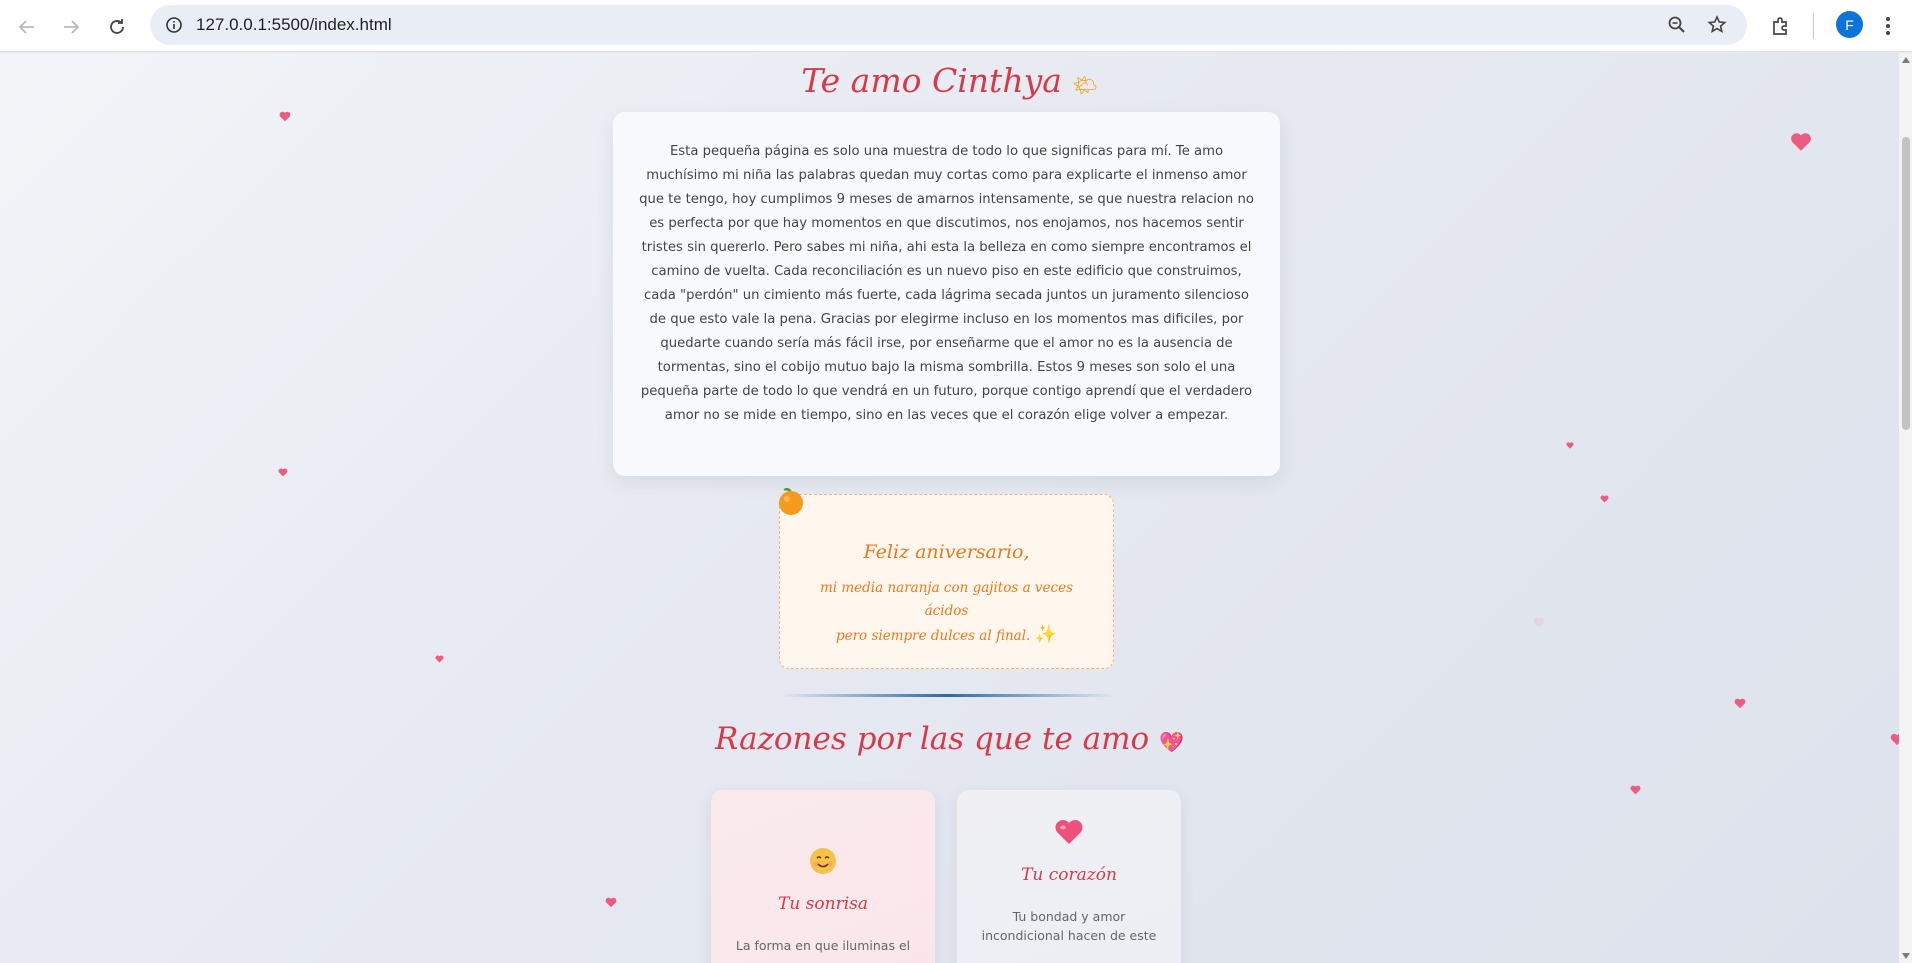  I want to click on vertical-scrollbar, so click(1905, 508).